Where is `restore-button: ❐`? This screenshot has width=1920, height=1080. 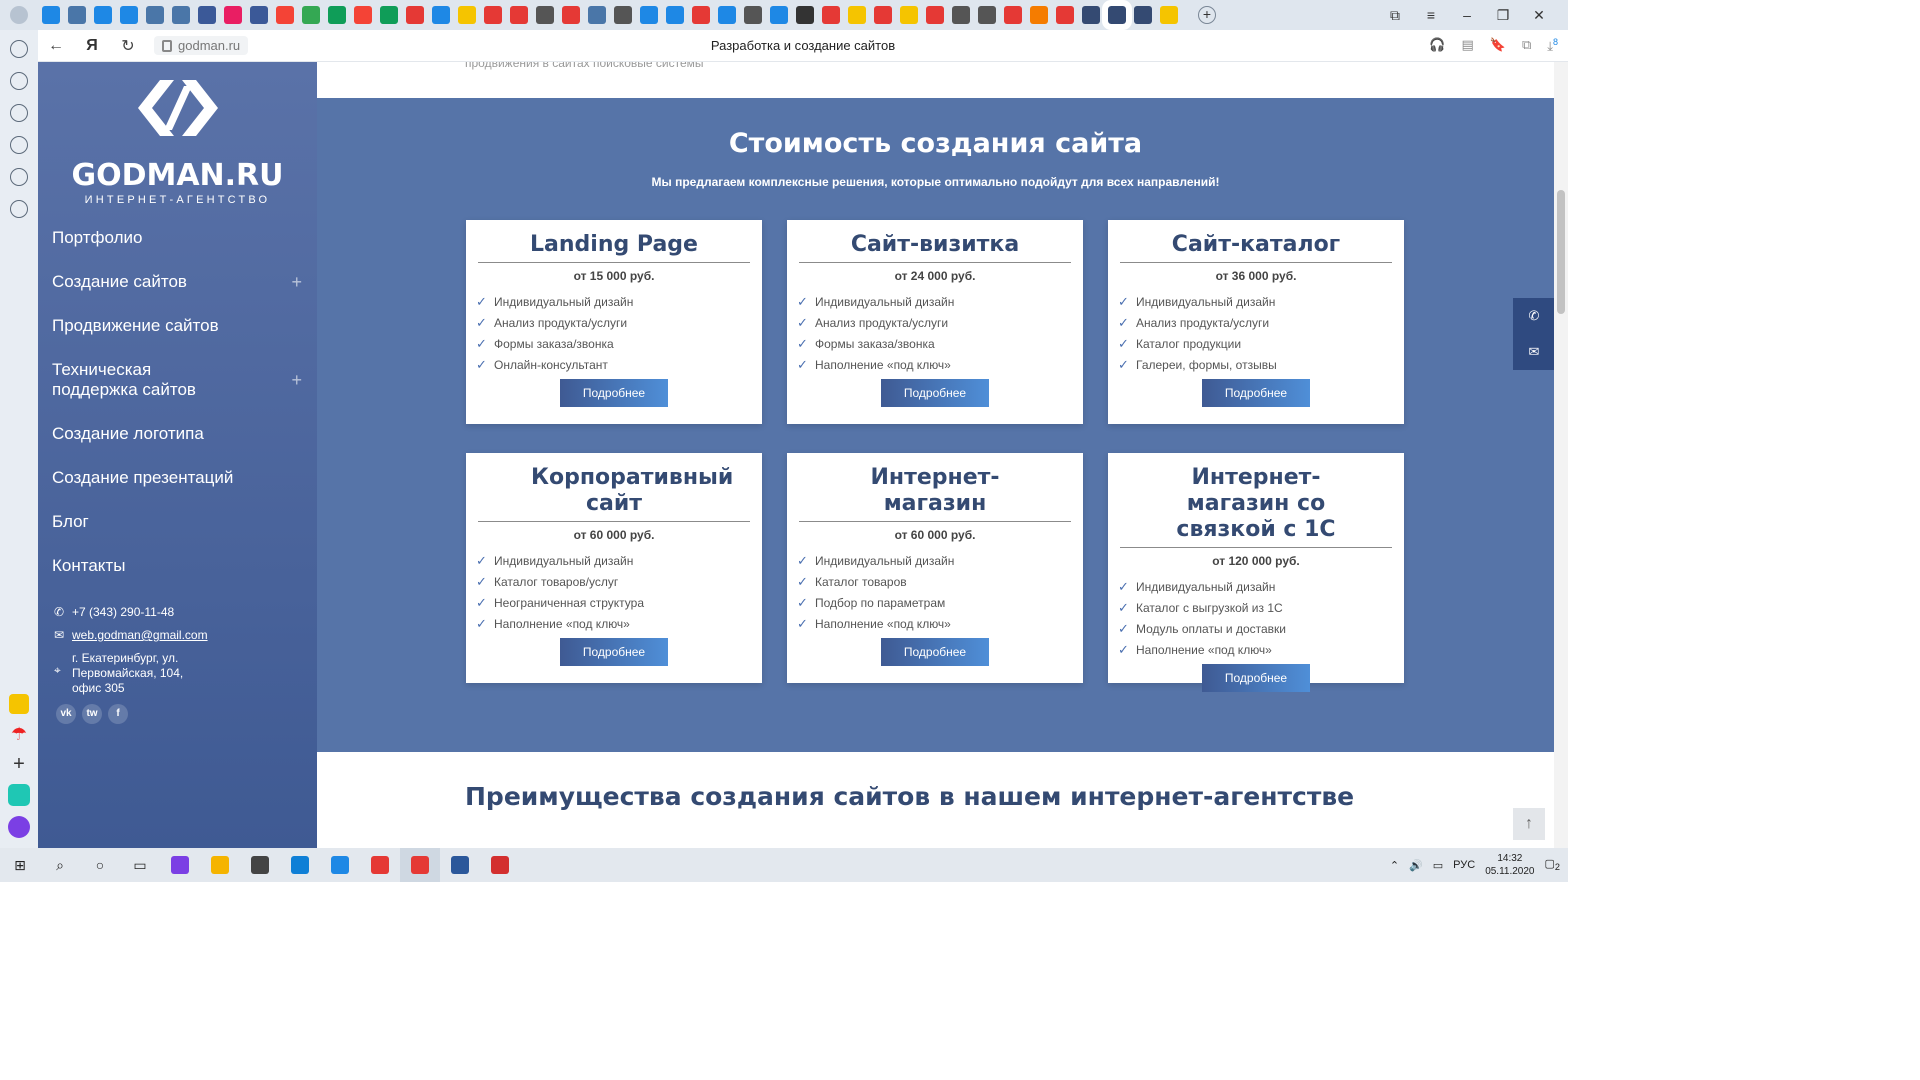
restore-button: ❐ is located at coordinates (1503, 15).